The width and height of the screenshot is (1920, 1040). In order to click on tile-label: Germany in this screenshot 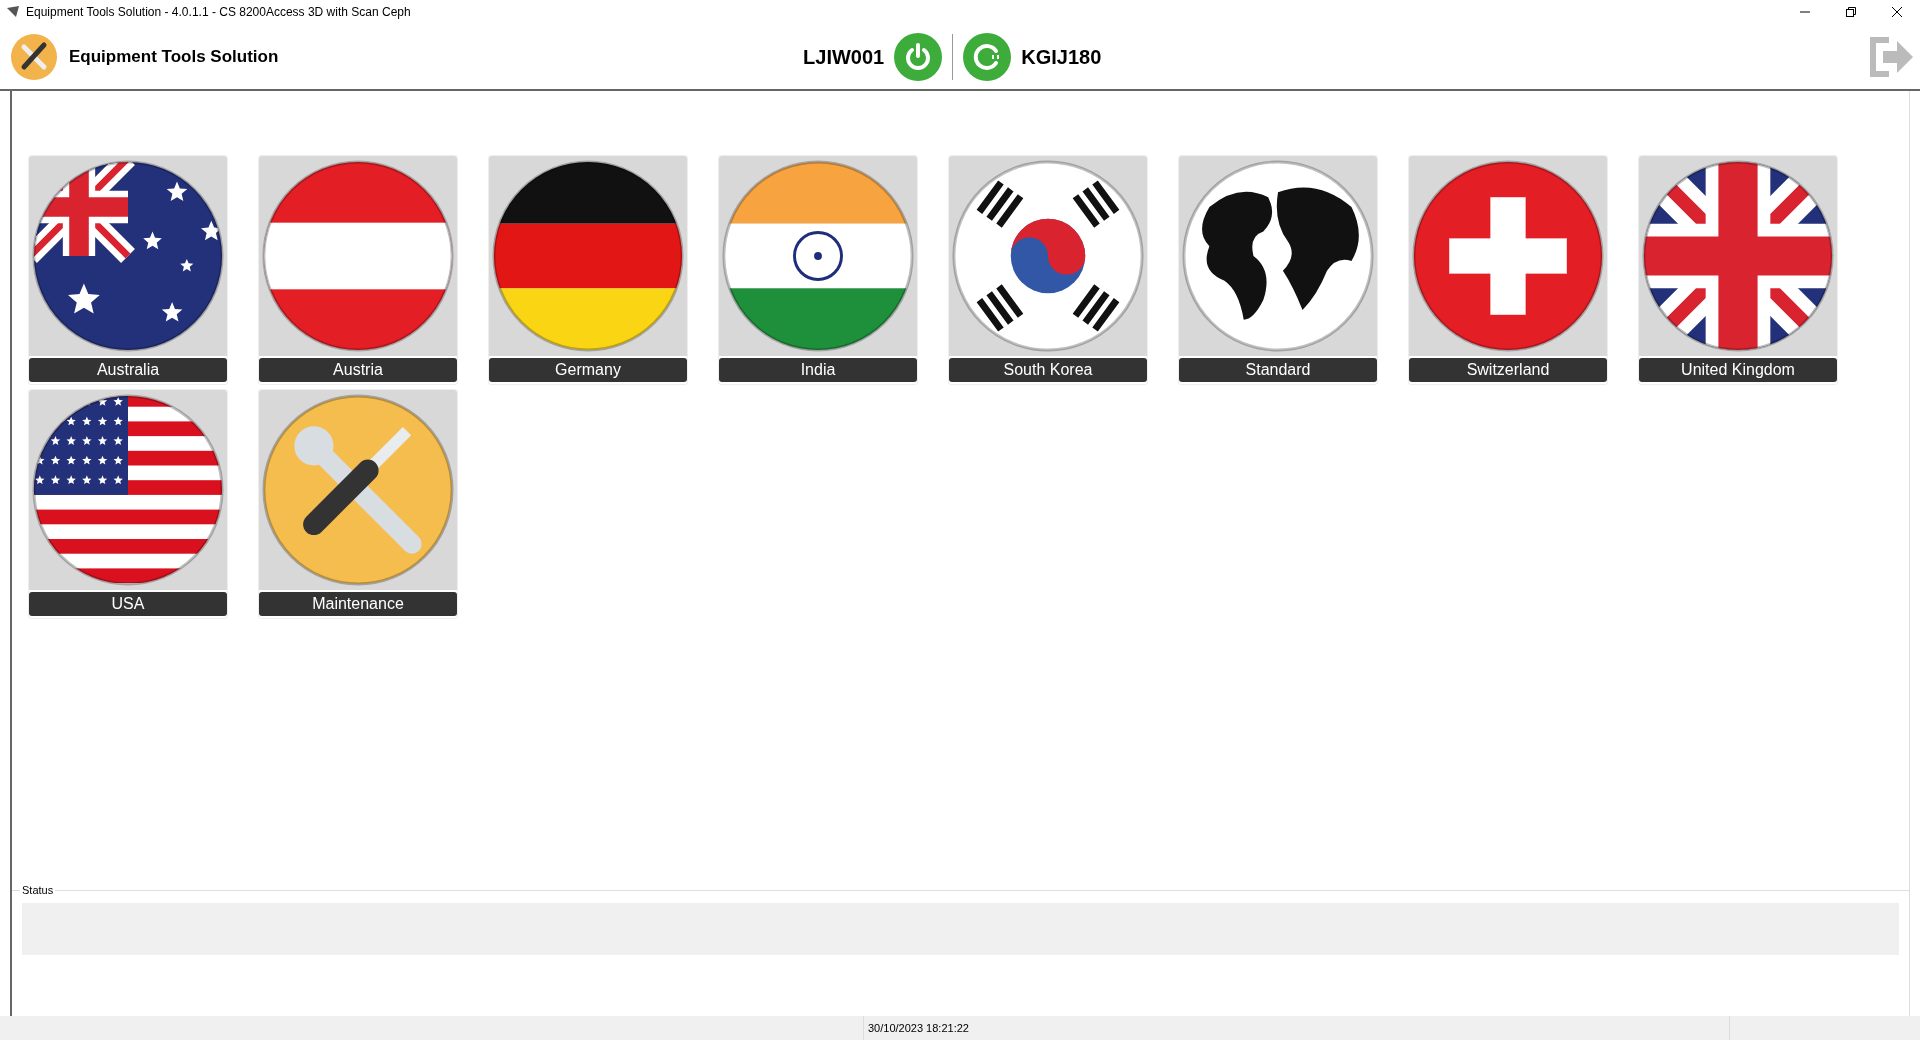, I will do `click(588, 370)`.